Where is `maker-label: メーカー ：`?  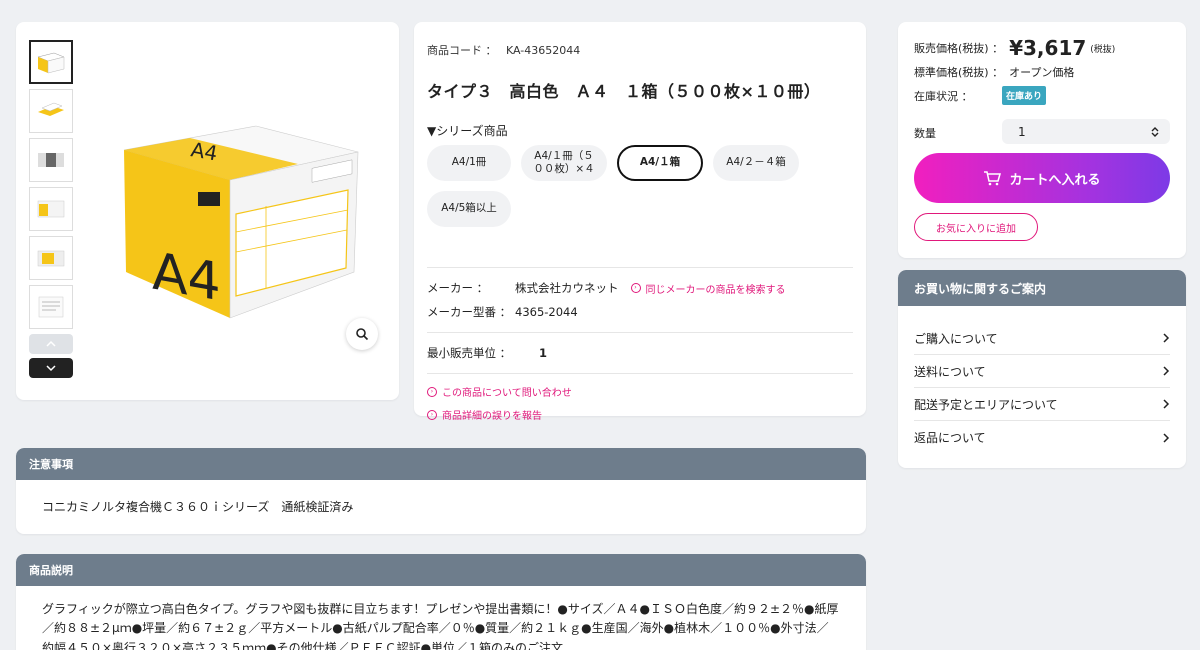 maker-label: メーカー ： is located at coordinates (458, 288).